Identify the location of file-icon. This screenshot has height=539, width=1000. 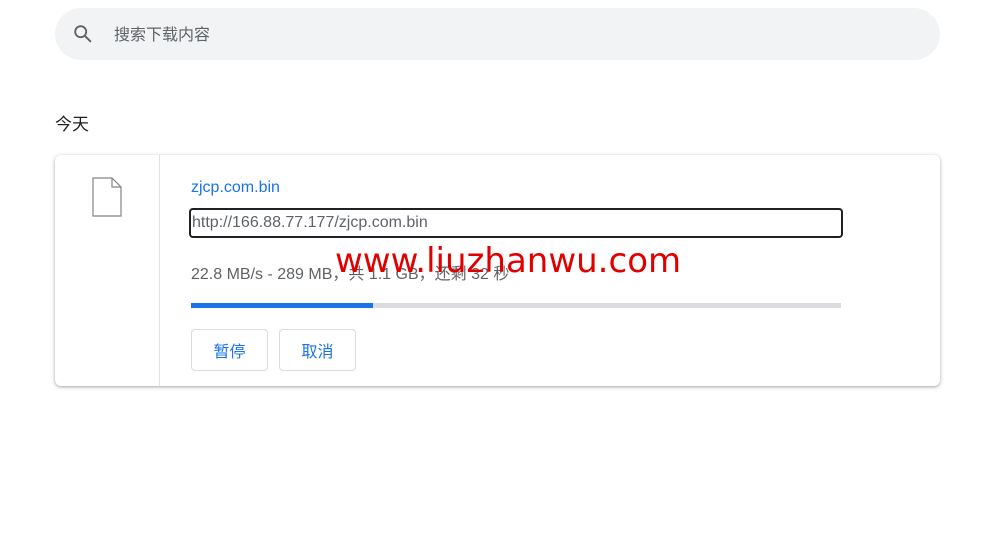
(107, 197).